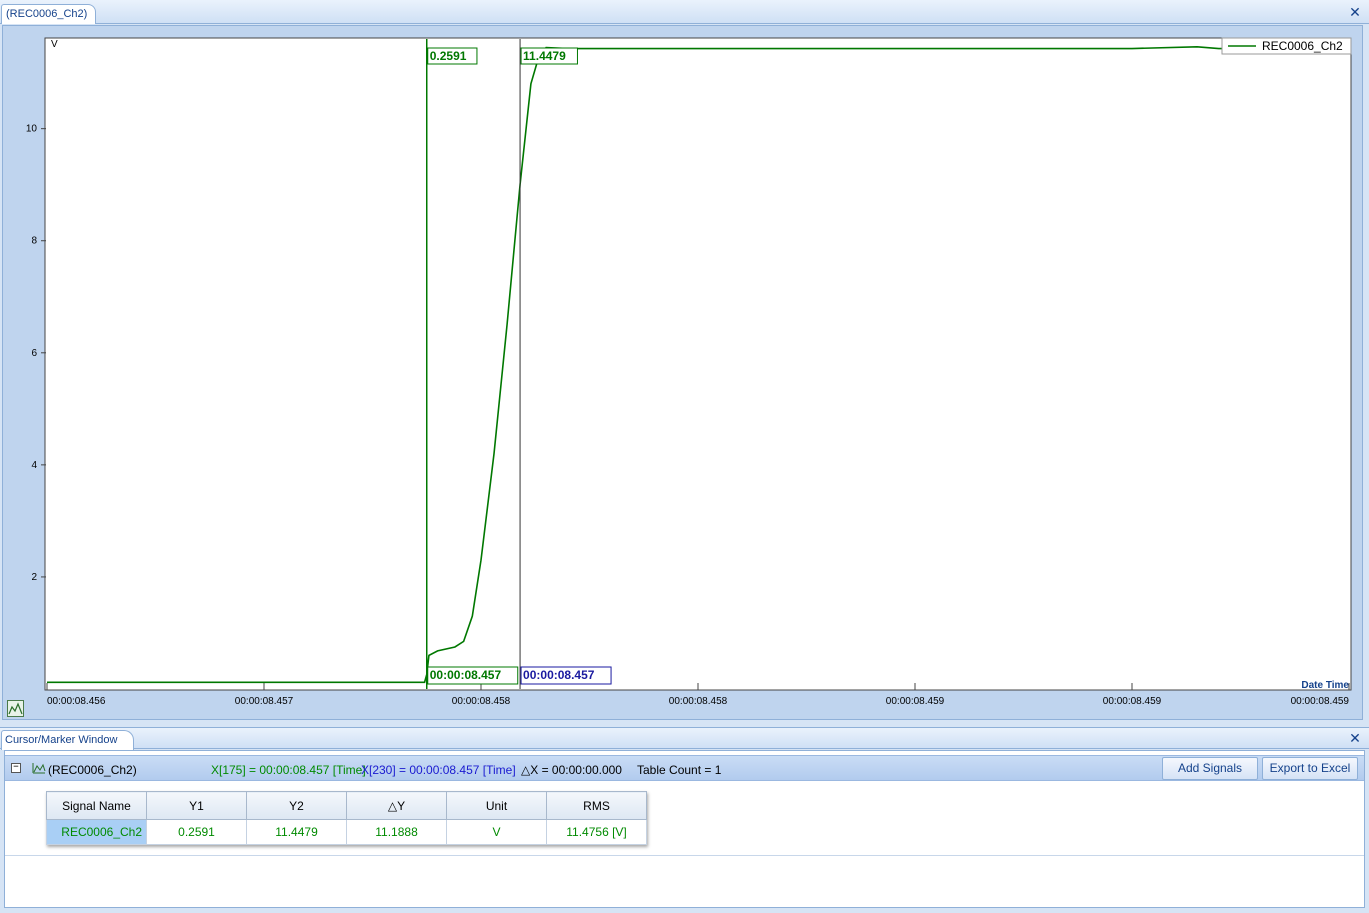  What do you see at coordinates (596, 832) in the screenshot?
I see `cell-rms: 11.4756 [V]` at bounding box center [596, 832].